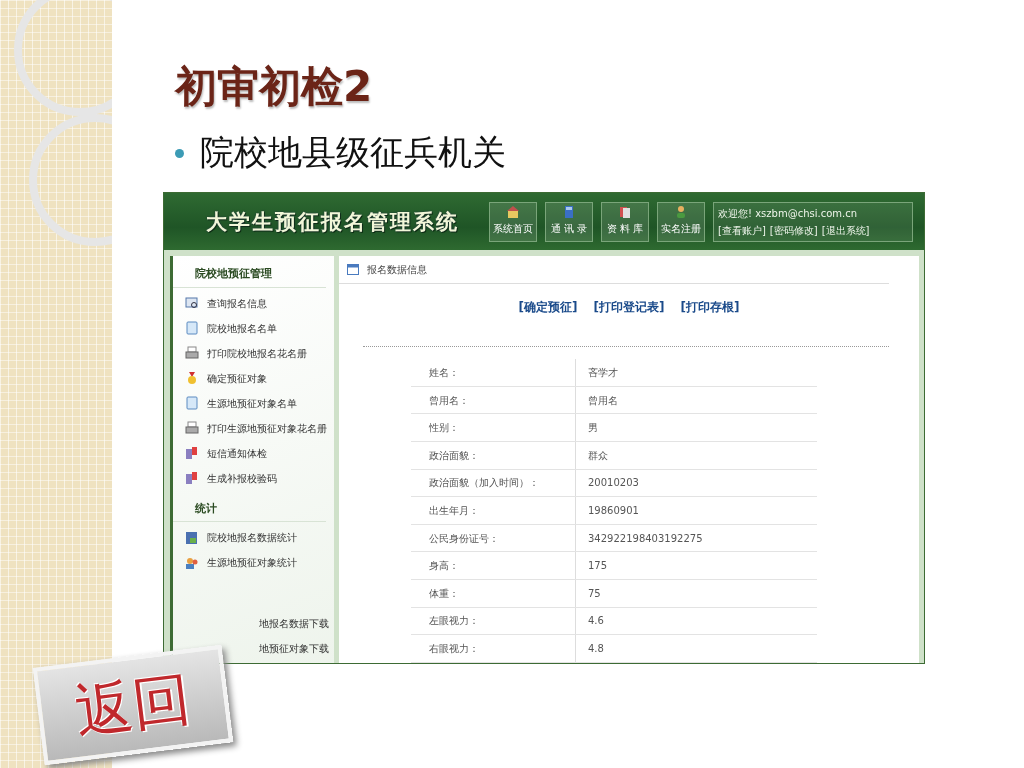 This screenshot has width=1024, height=768. I want to click on people-icon, so click(192, 562).